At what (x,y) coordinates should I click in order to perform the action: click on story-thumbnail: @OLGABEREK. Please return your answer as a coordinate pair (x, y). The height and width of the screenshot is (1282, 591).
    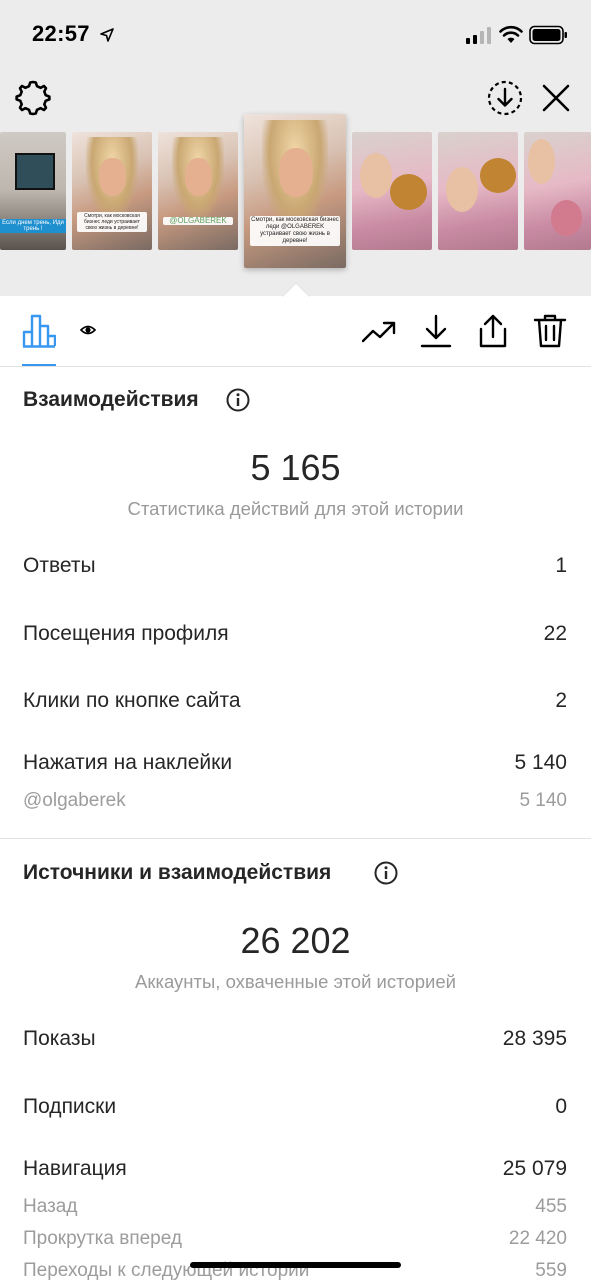
    Looking at the image, I should click on (198, 191).